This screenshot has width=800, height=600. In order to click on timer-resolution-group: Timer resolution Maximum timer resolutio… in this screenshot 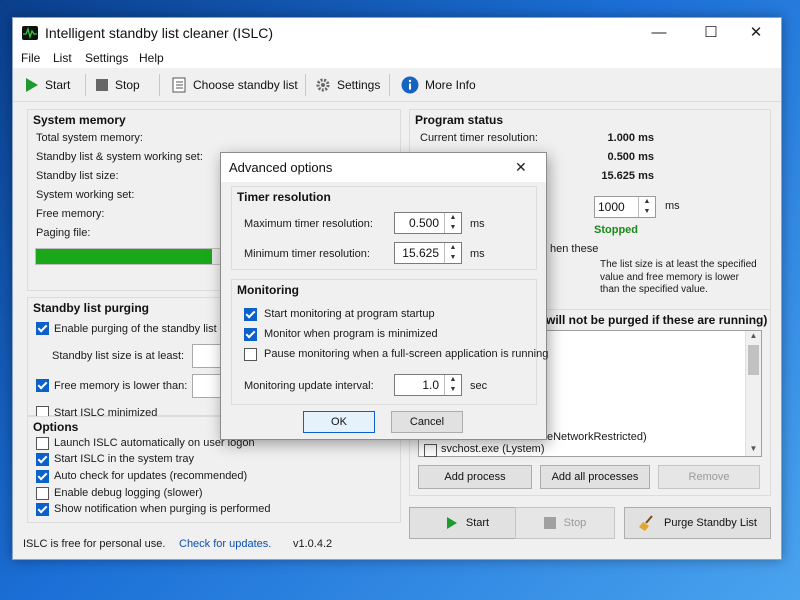, I will do `click(384, 228)`.